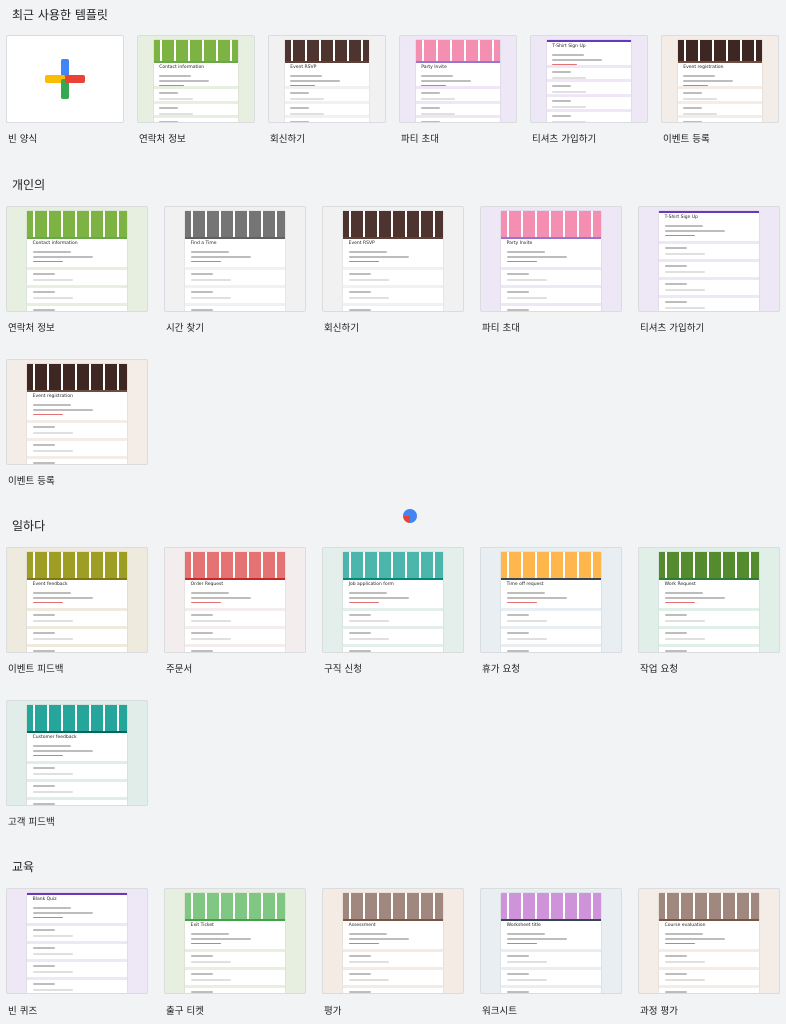 The height and width of the screenshot is (1024, 786). What do you see at coordinates (523, 925) in the screenshot?
I see `template-title: Worksheet title` at bounding box center [523, 925].